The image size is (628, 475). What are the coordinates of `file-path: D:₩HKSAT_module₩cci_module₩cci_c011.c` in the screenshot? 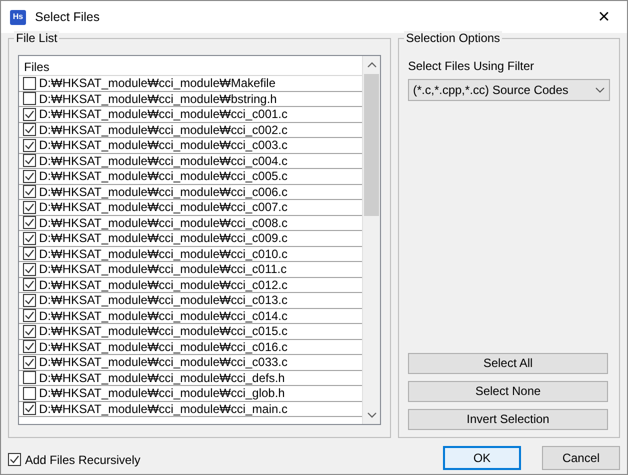 It's located at (163, 269).